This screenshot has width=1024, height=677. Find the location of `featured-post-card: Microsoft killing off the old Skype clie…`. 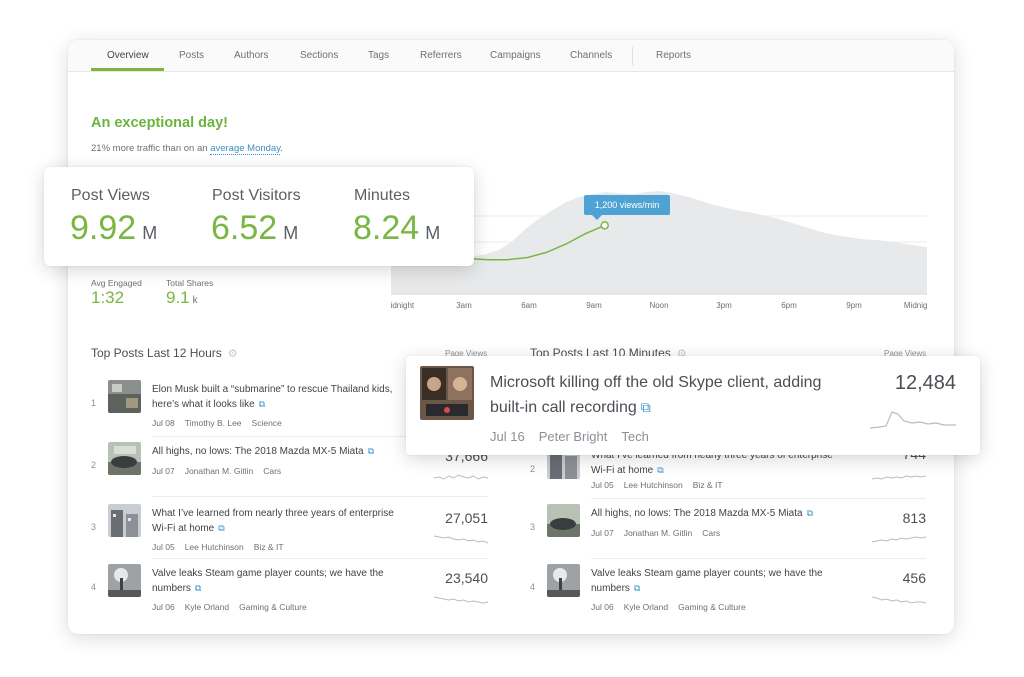

featured-post-card: Microsoft killing off the old Skype clie… is located at coordinates (693, 405).